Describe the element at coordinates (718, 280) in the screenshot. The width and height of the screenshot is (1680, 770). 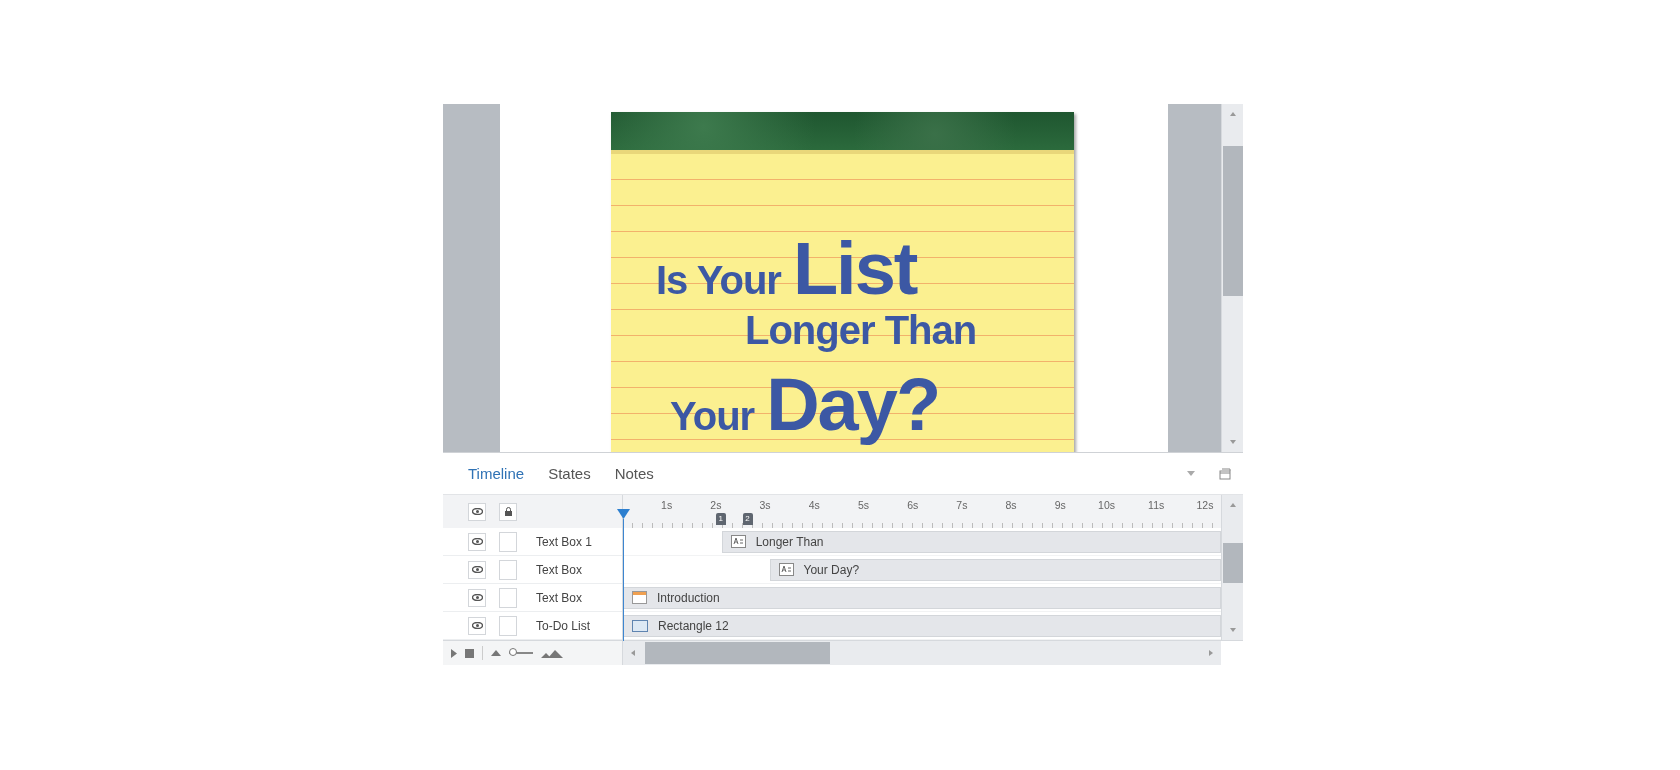
I see `slide-heading-text: Is Your` at that location.